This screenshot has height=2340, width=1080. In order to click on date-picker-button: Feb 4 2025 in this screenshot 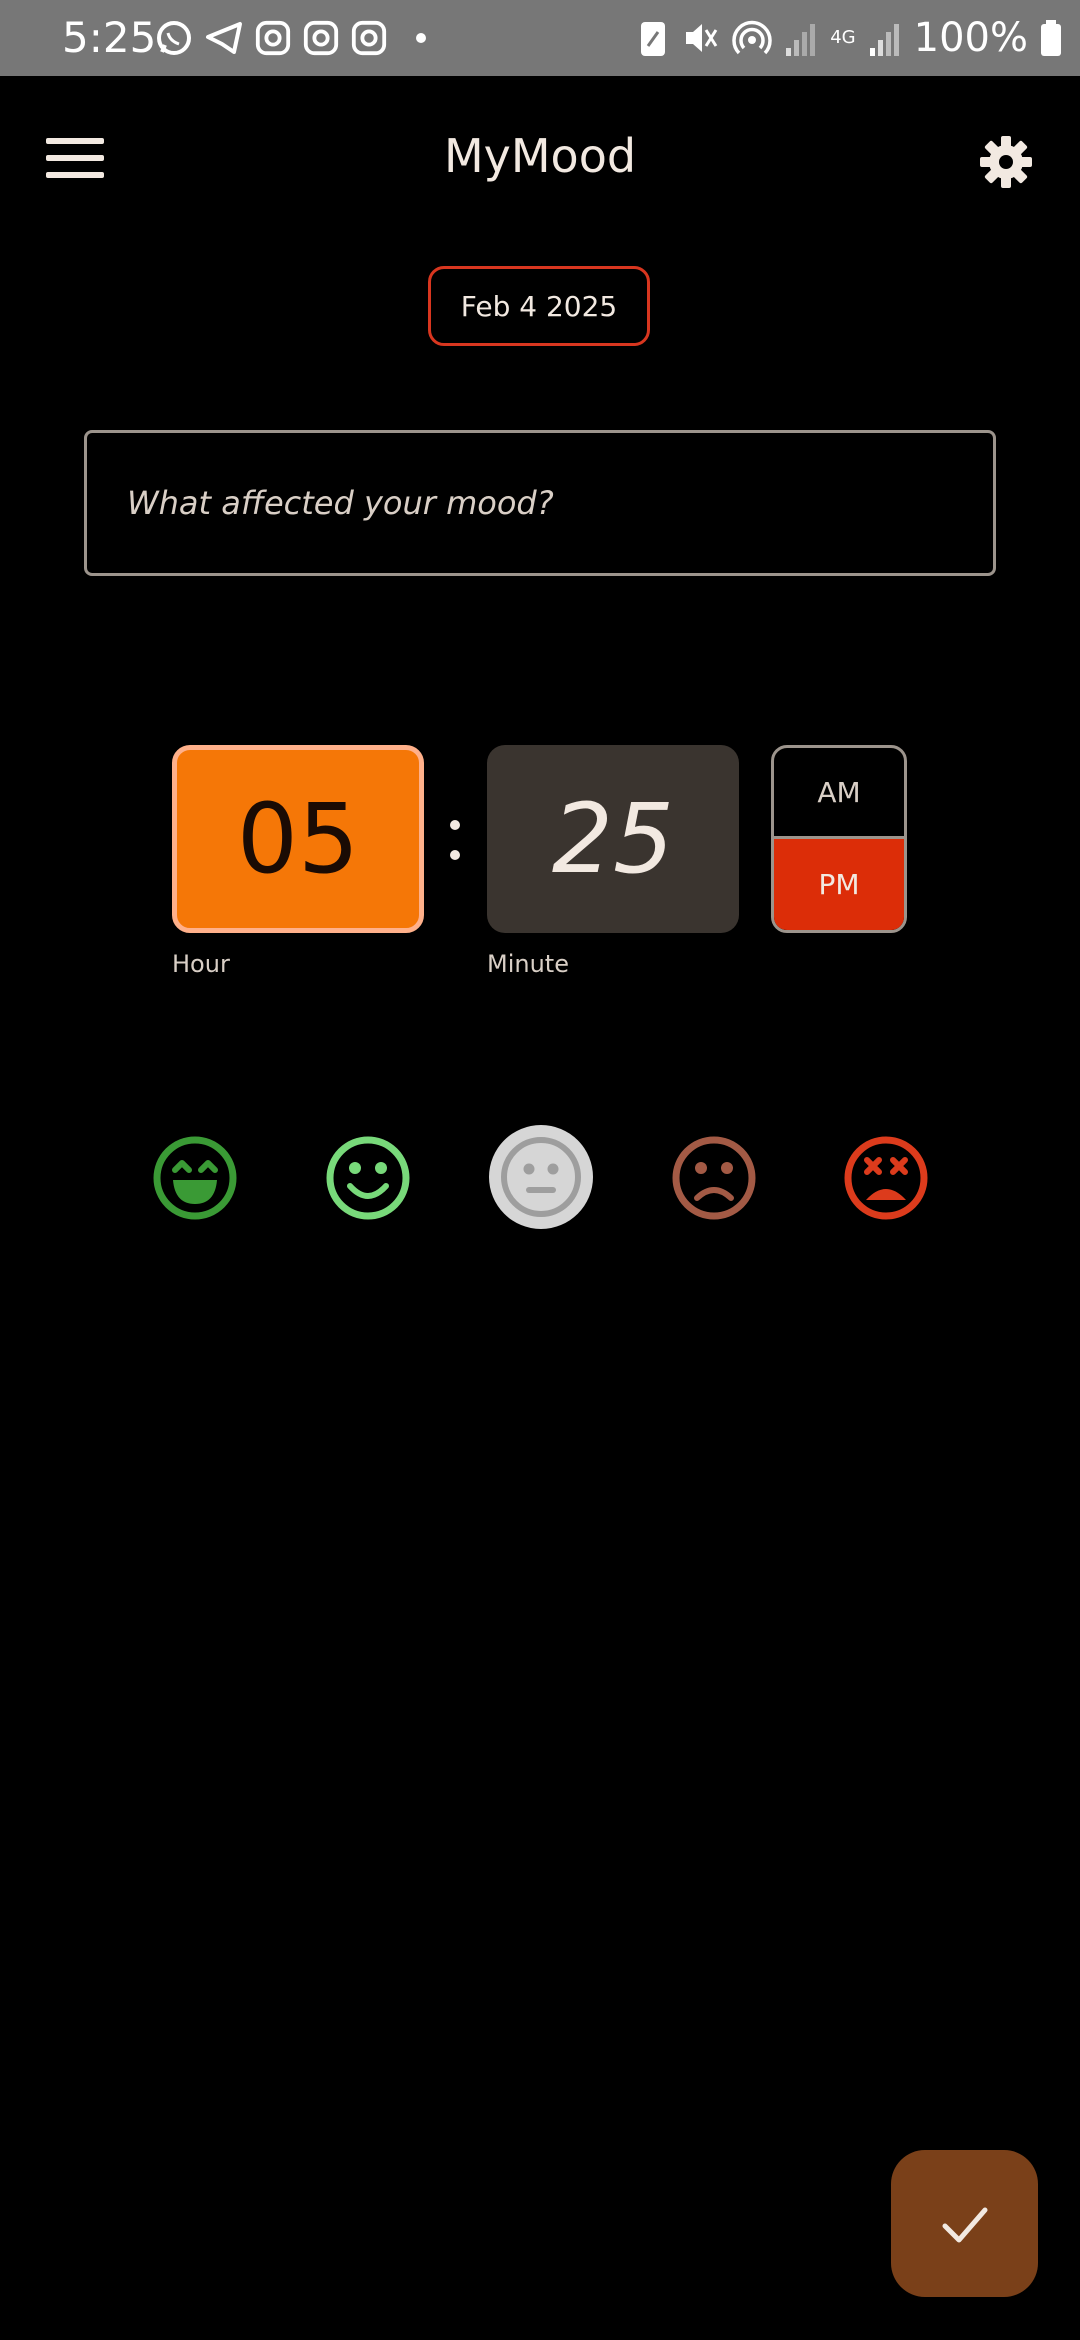, I will do `click(539, 306)`.